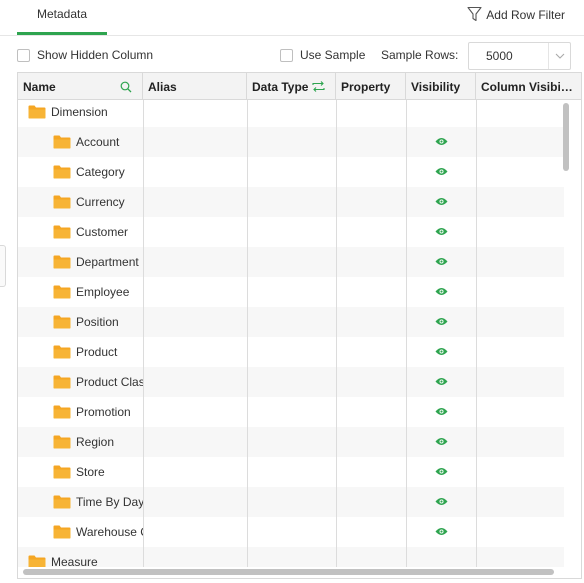  Describe the element at coordinates (107, 262) in the screenshot. I see `row-name: Department` at that location.